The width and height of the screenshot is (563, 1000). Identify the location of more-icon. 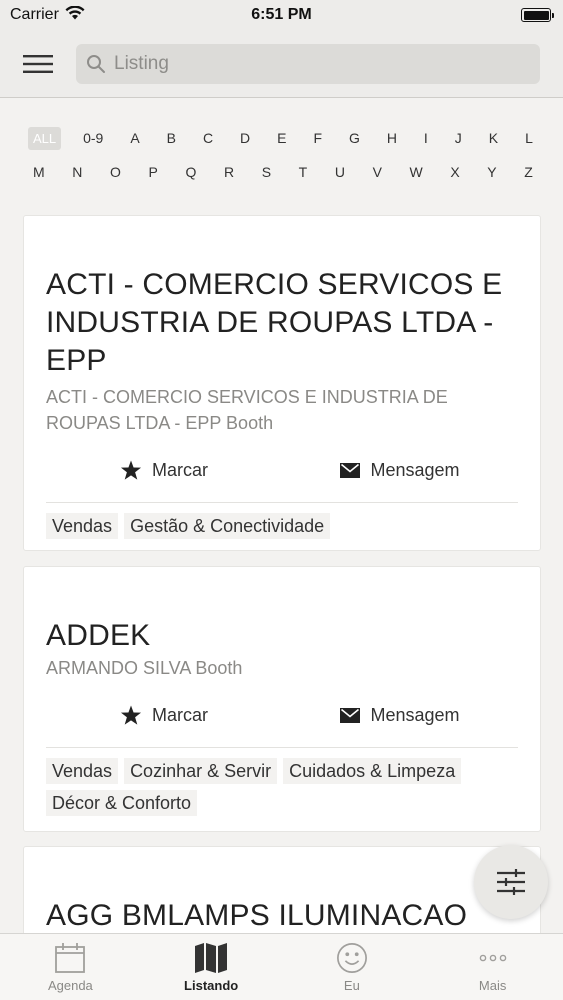
(492, 958).